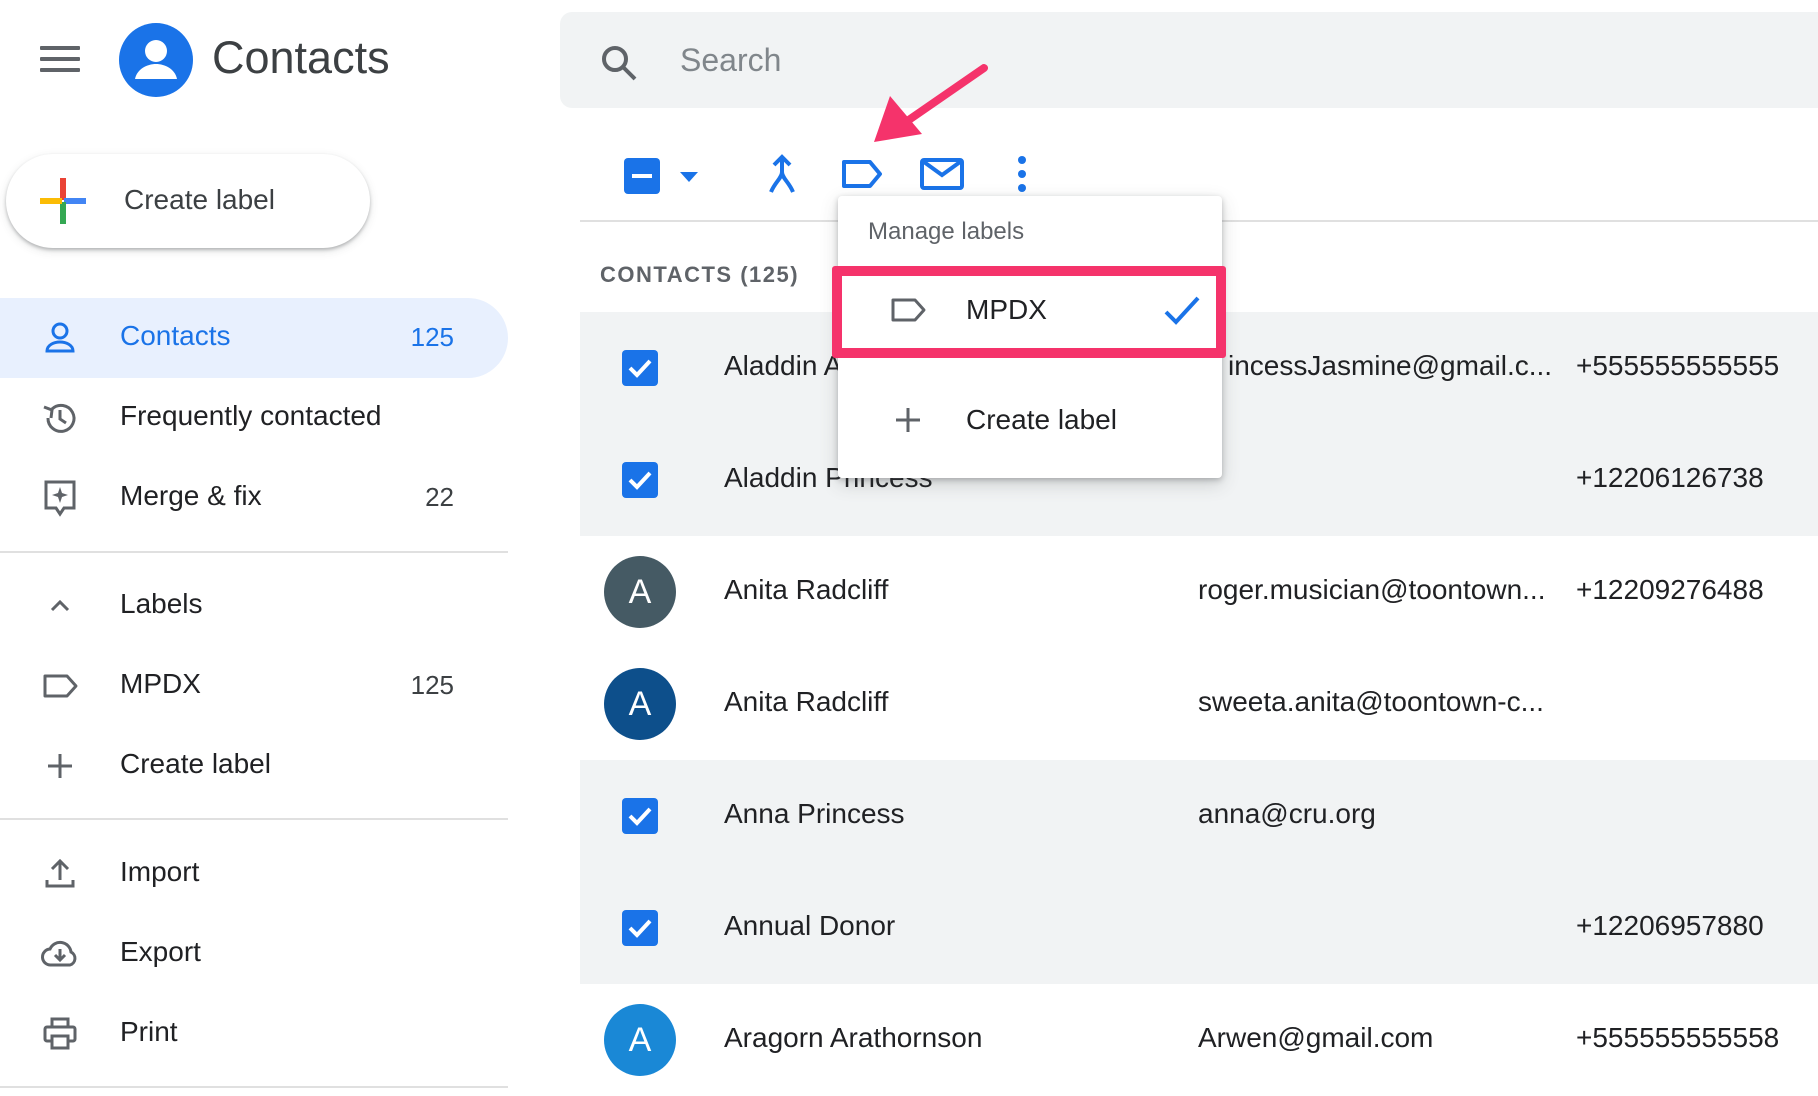 The image size is (1818, 1096). I want to click on app-title: Contacts, so click(301, 57).